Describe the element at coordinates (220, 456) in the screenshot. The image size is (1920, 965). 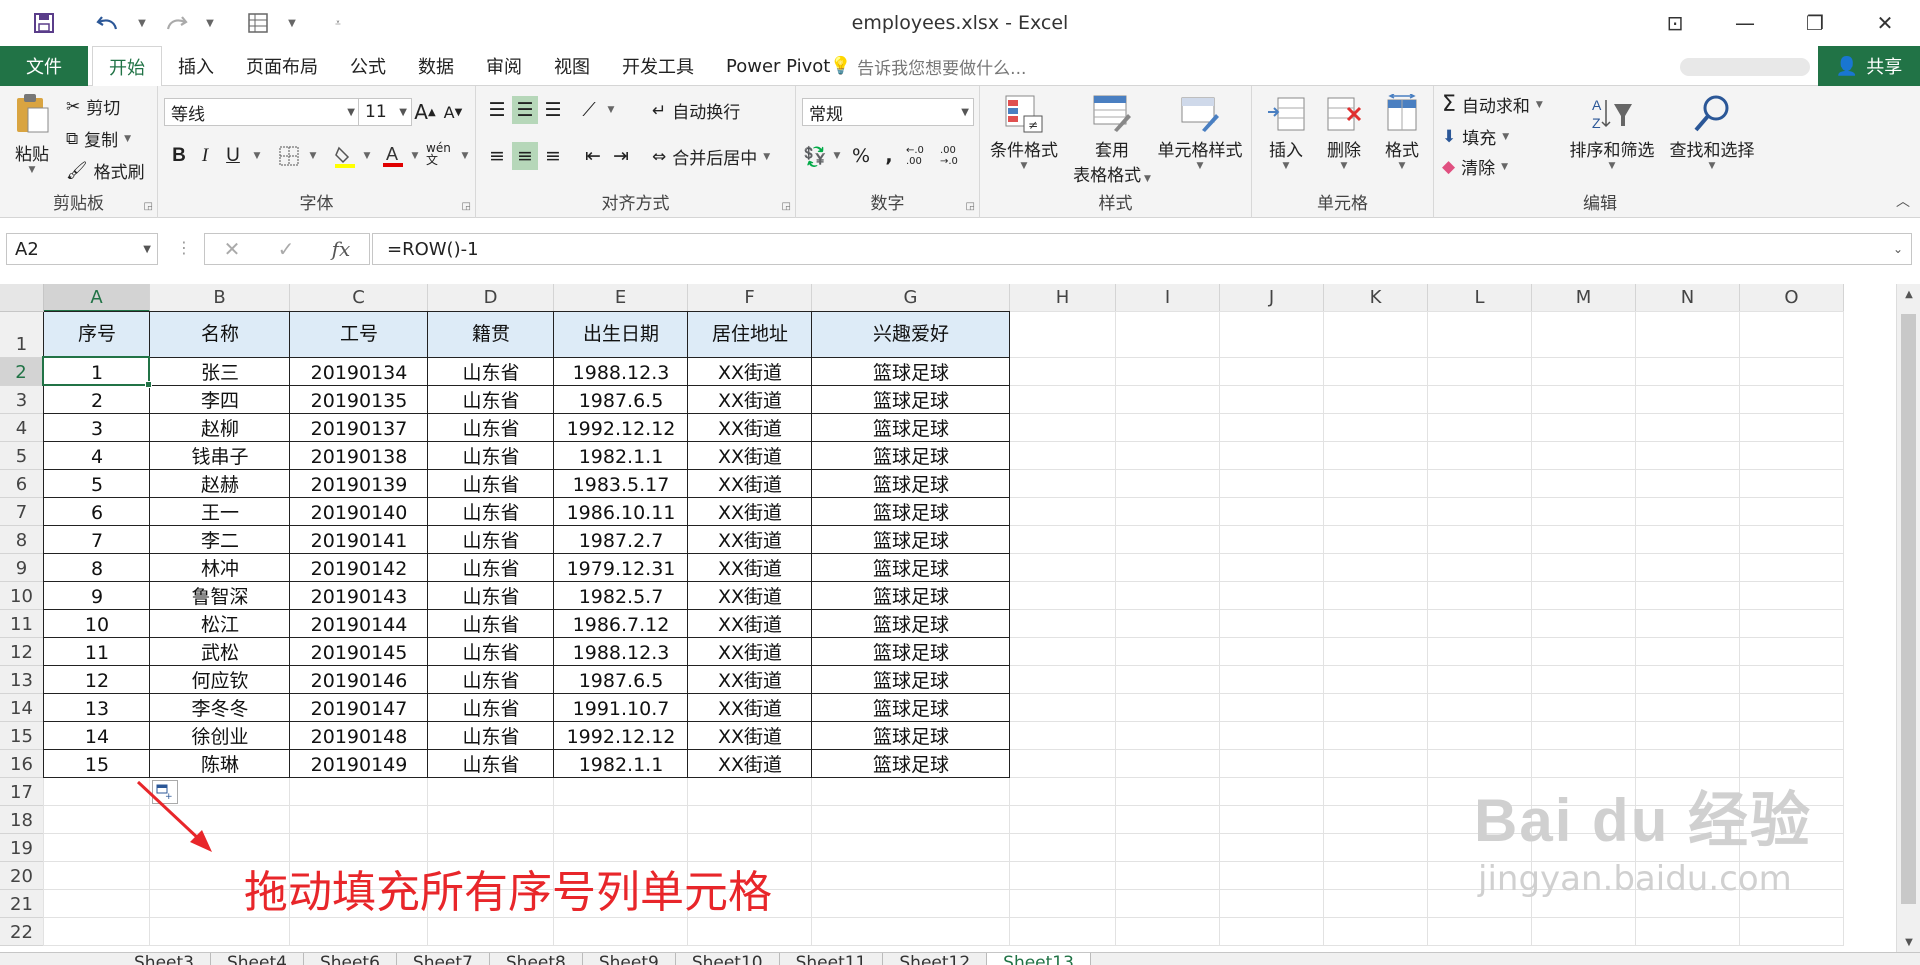
I see `table-cell: 钱串子` at that location.